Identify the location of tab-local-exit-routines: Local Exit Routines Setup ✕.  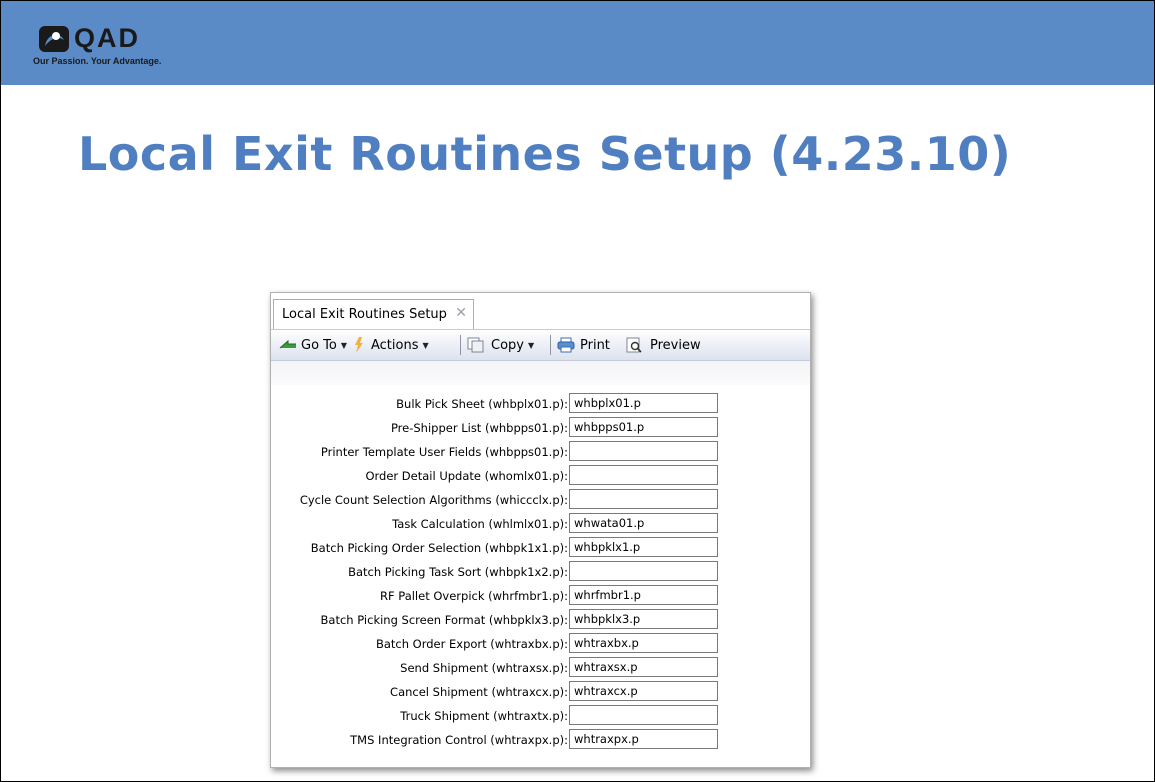
(373, 314).